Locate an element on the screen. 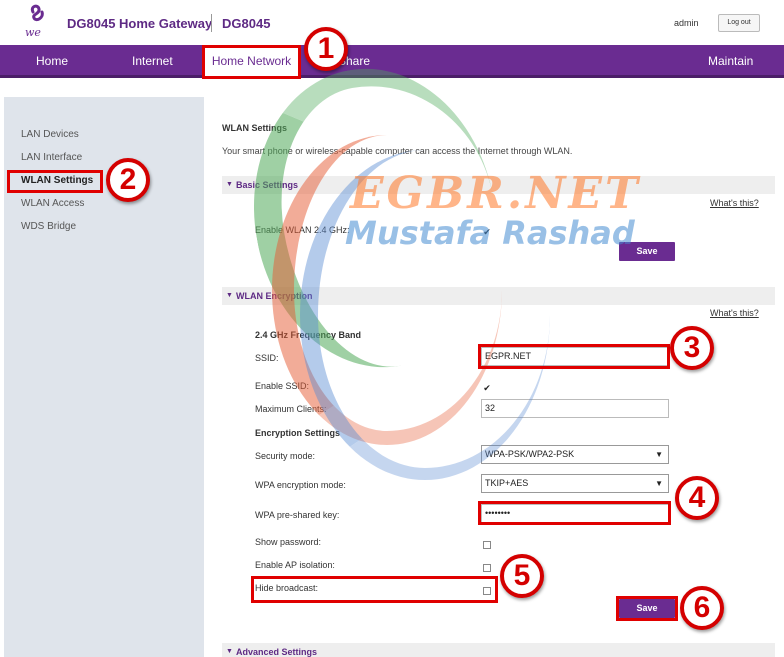  security-mode-select: WPA-PSK/WPA2-PSK ▼ is located at coordinates (575, 454).